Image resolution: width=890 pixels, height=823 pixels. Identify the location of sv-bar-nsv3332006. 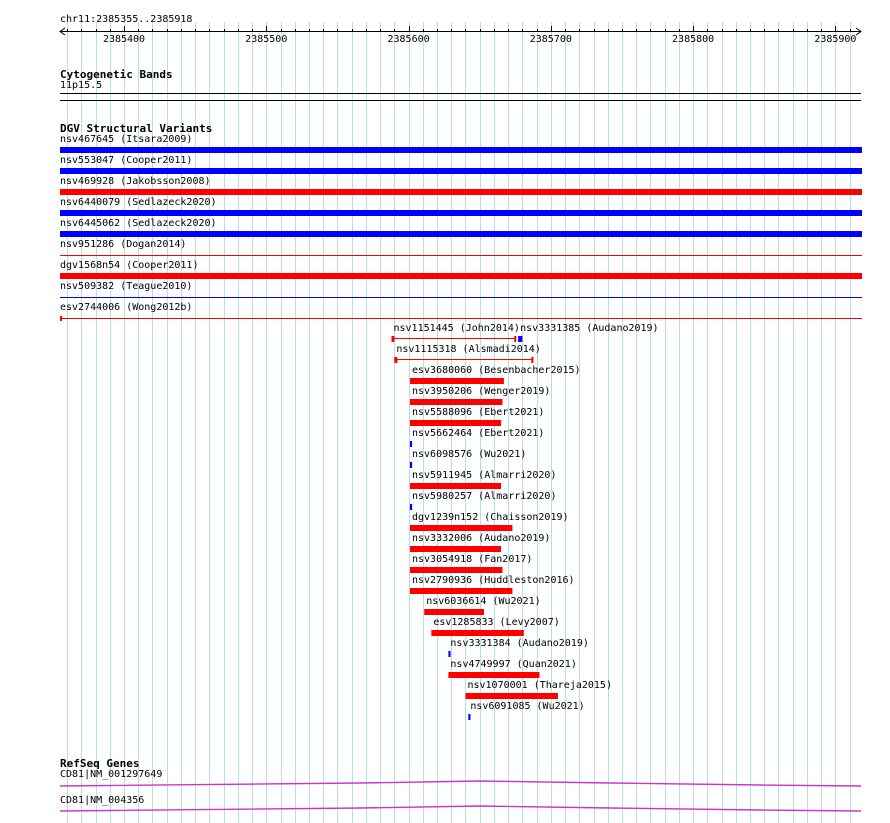
(455, 549).